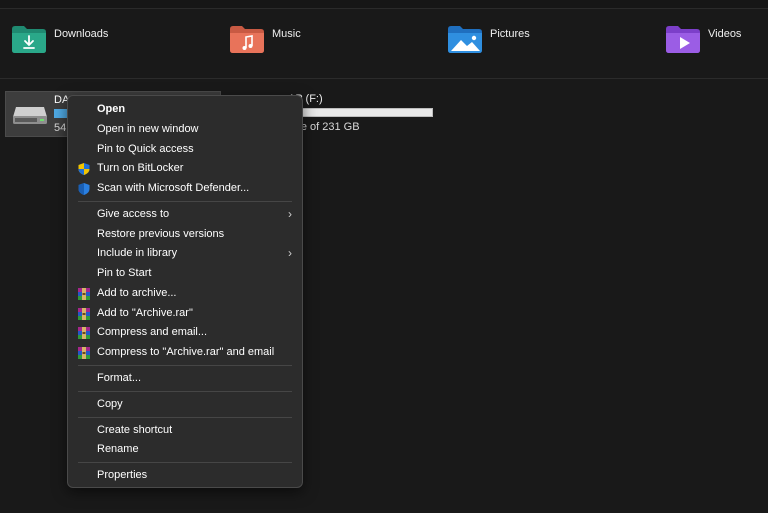 The width and height of the screenshot is (768, 513). Describe the element at coordinates (29, 39) in the screenshot. I see `downloads-folder-icon` at that location.